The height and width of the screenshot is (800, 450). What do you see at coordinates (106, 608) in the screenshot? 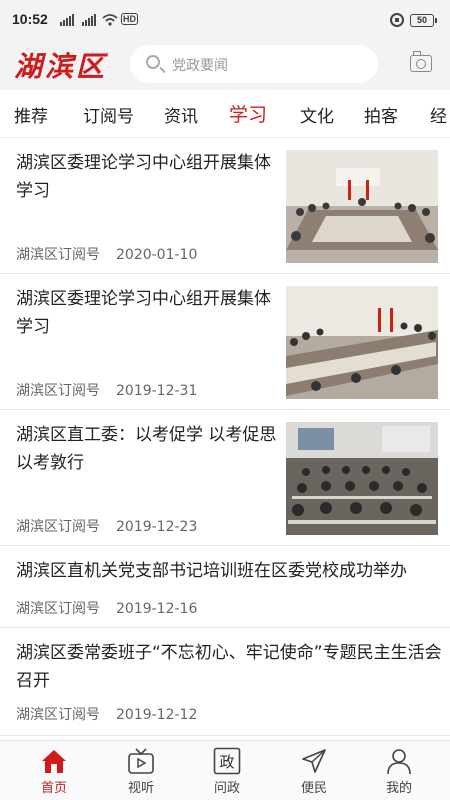
I see `article-meta: 湖滨区订阅号 2019-12-16` at bounding box center [106, 608].